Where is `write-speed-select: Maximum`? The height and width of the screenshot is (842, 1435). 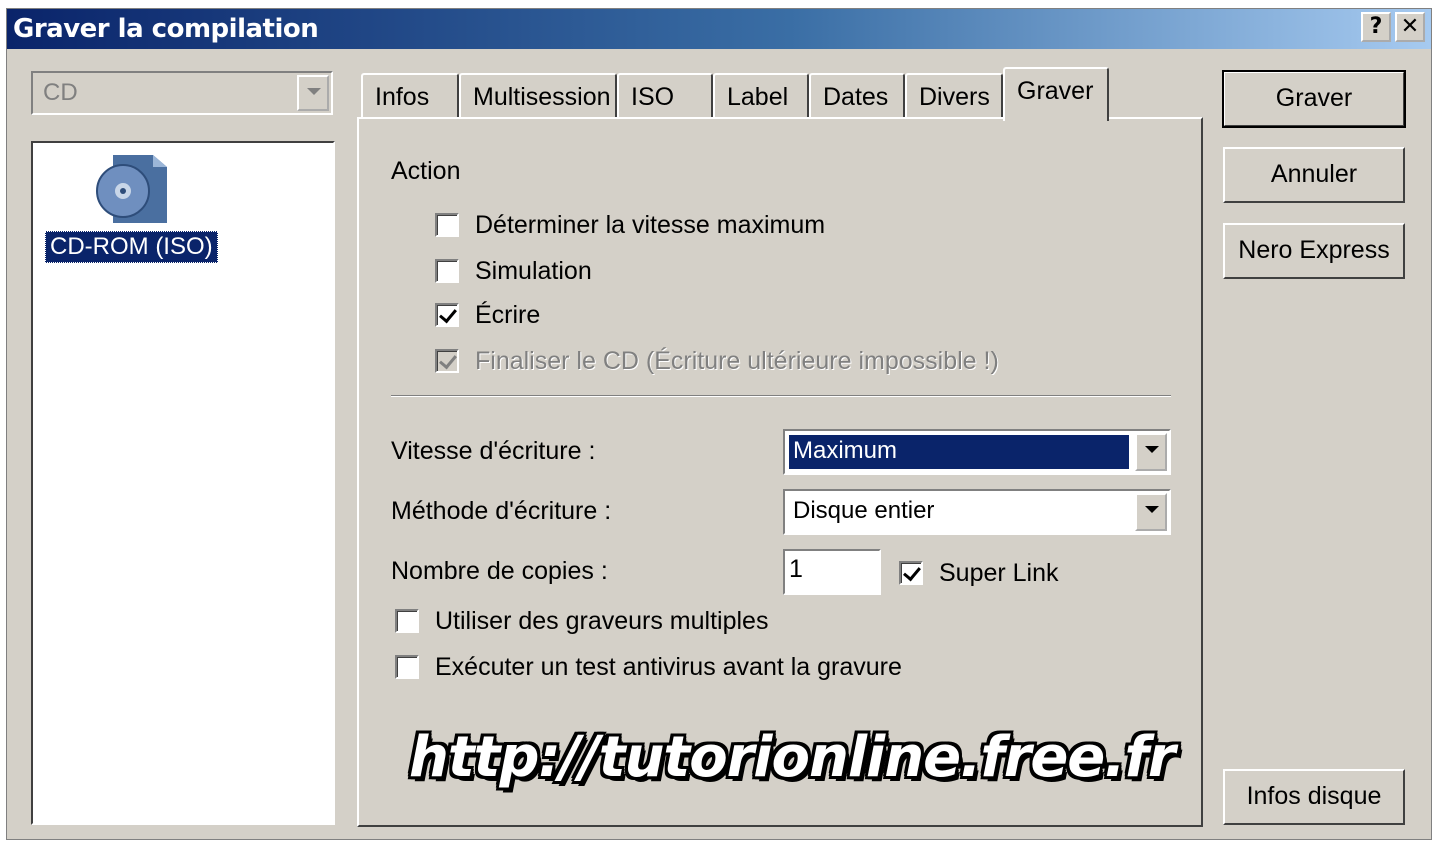
write-speed-select: Maximum is located at coordinates (977, 452).